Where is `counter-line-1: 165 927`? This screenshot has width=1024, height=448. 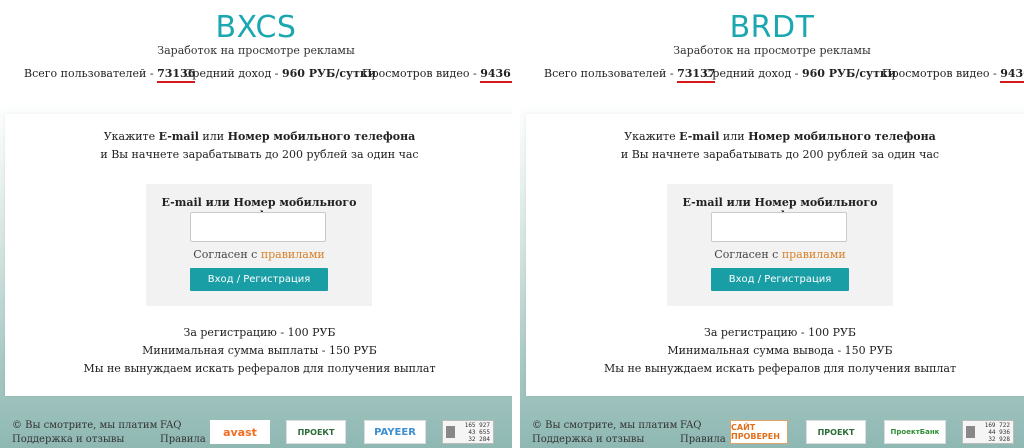
counter-line-1: 165 927 is located at coordinates (477, 425).